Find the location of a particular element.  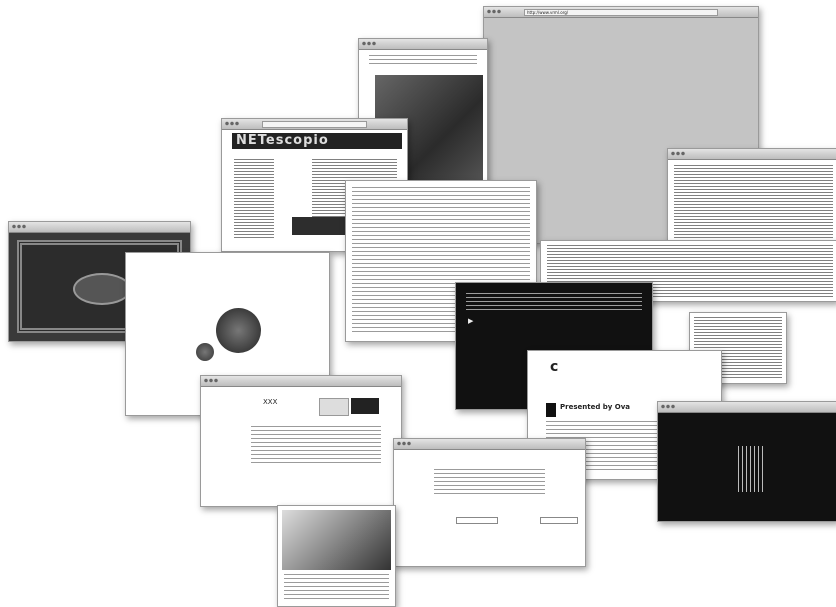

presentation-window is located at coordinates (336, 556).